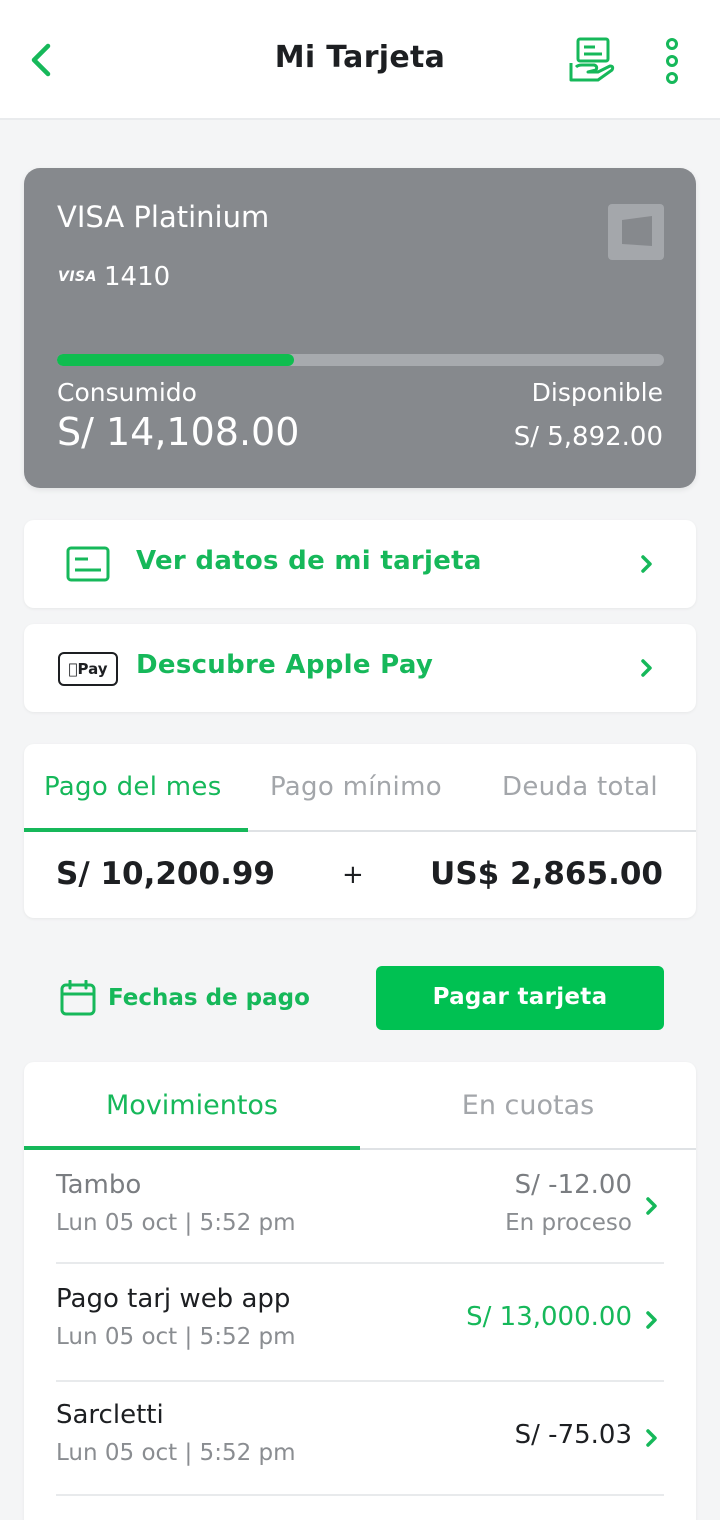 The image size is (720, 1520). Describe the element at coordinates (580, 787) in the screenshot. I see `tab-total-debt: Deuda total` at that location.